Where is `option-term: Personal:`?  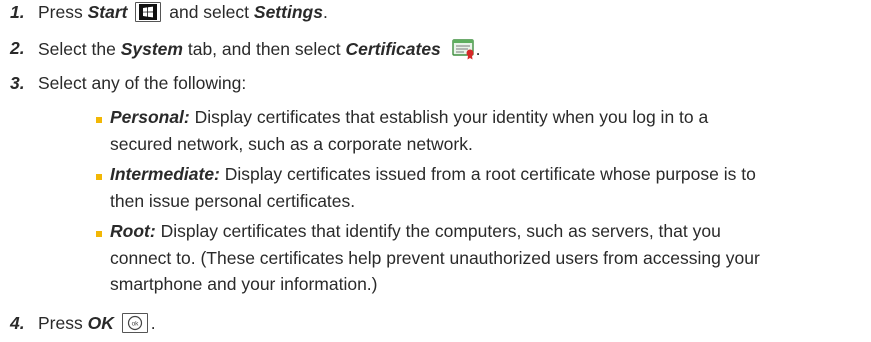 option-term: Personal: is located at coordinates (150, 117).